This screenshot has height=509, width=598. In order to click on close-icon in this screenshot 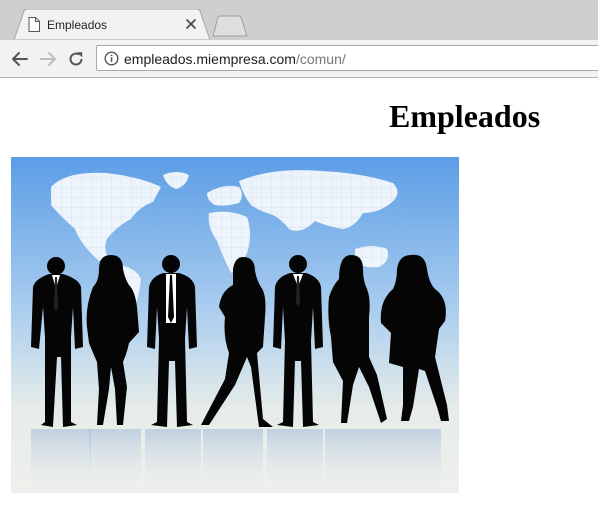, I will do `click(191, 24)`.